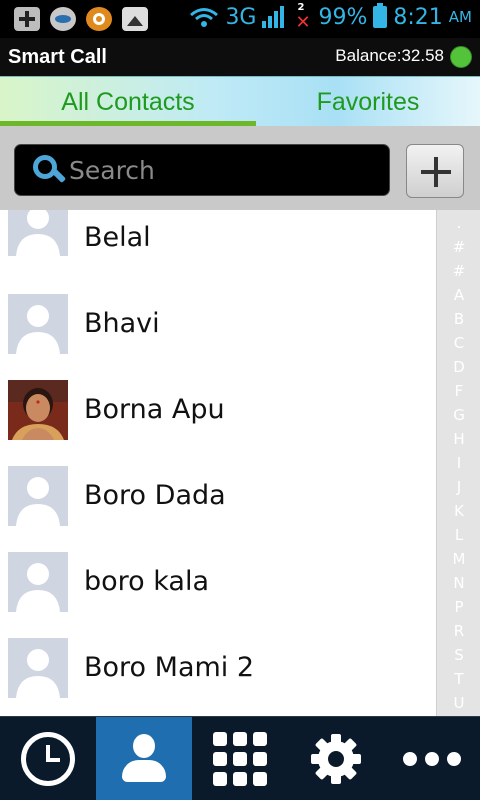 The height and width of the screenshot is (800, 480). I want to click on nav-dialpad, so click(240, 758).